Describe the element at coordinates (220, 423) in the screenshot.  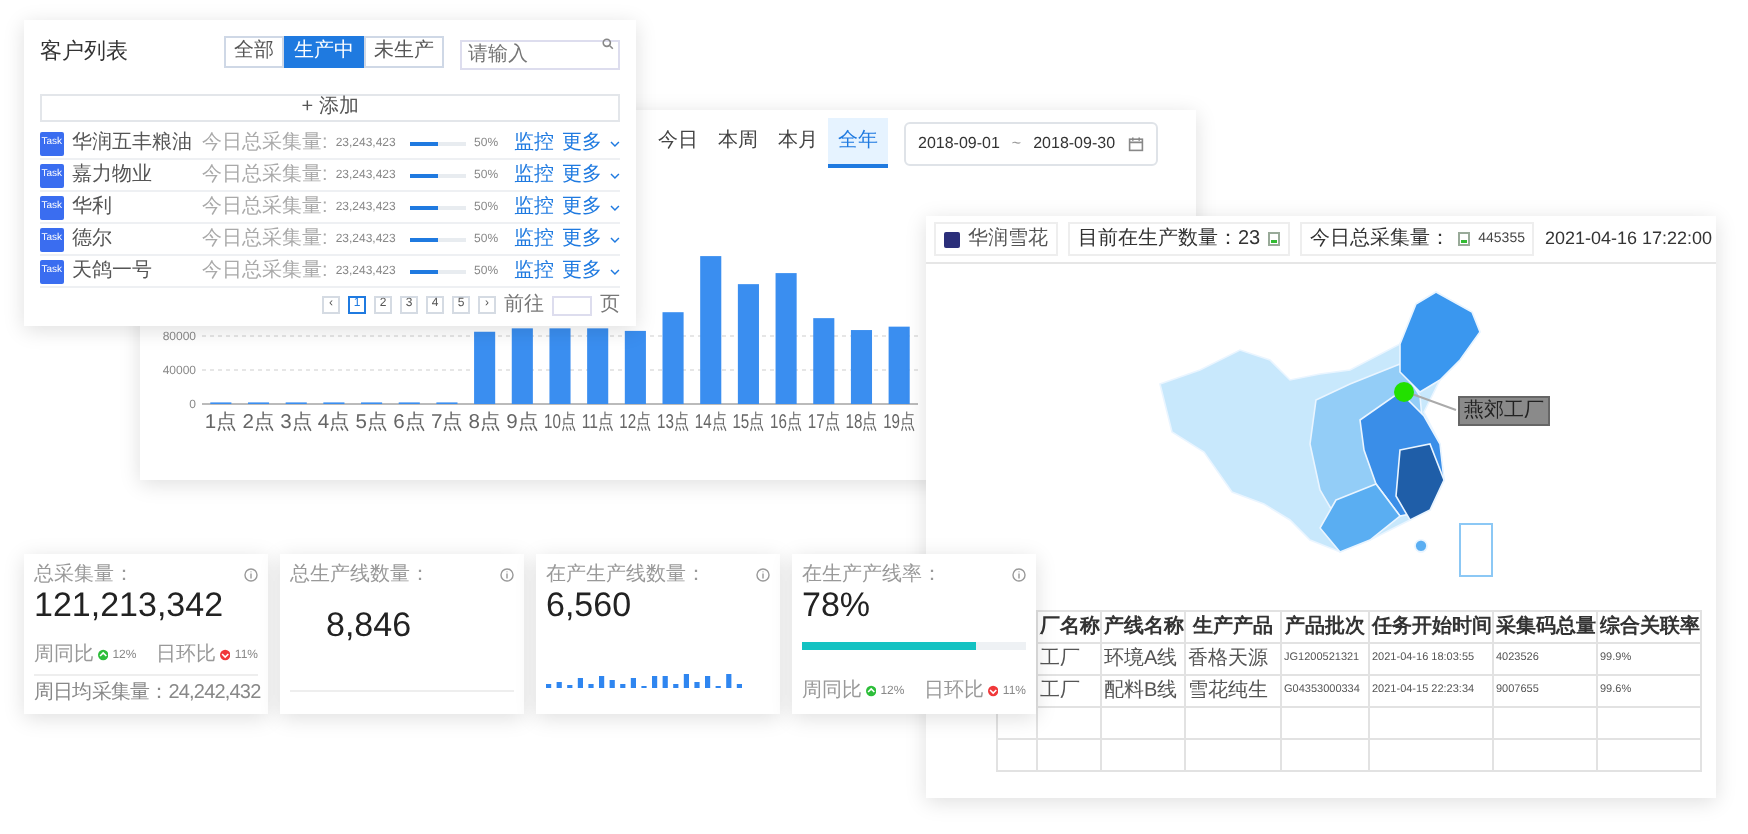
I see `axis-label: 1点` at that location.